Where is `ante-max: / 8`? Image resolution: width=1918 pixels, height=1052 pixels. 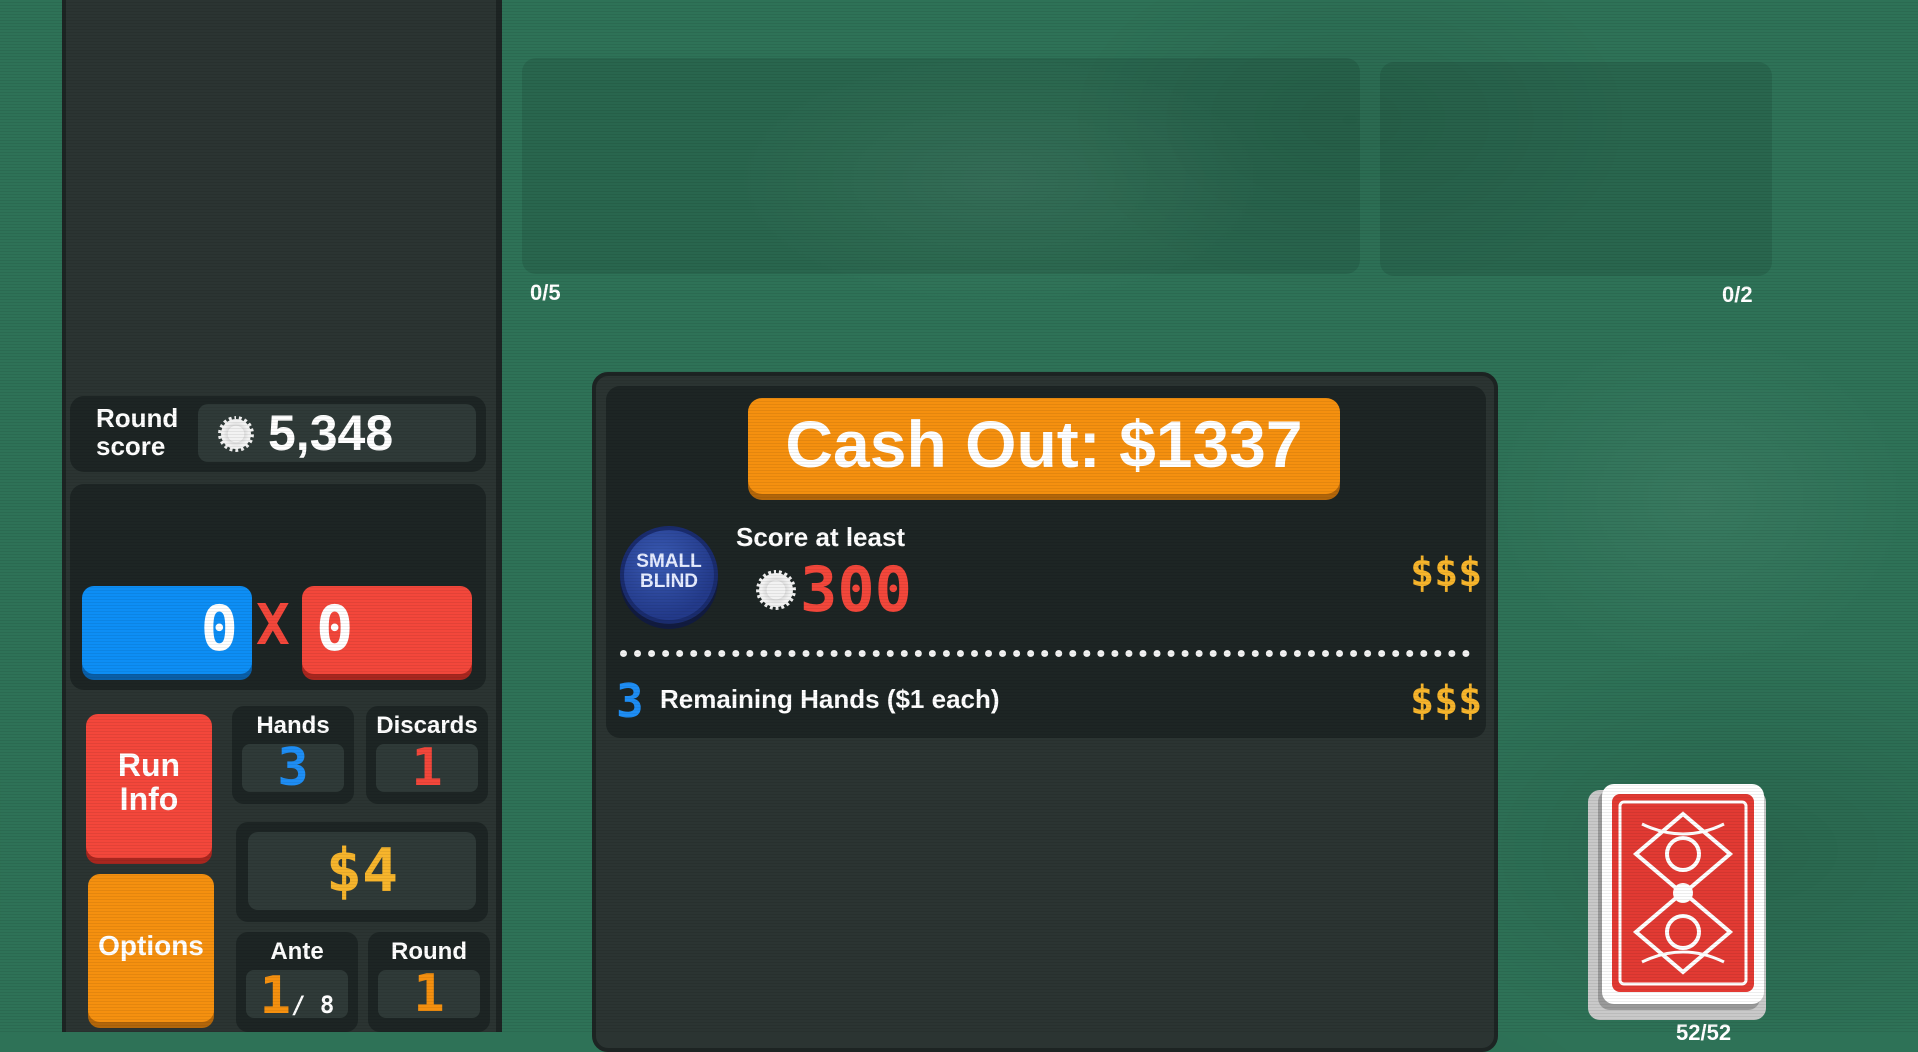 ante-max: / 8 is located at coordinates (312, 1005).